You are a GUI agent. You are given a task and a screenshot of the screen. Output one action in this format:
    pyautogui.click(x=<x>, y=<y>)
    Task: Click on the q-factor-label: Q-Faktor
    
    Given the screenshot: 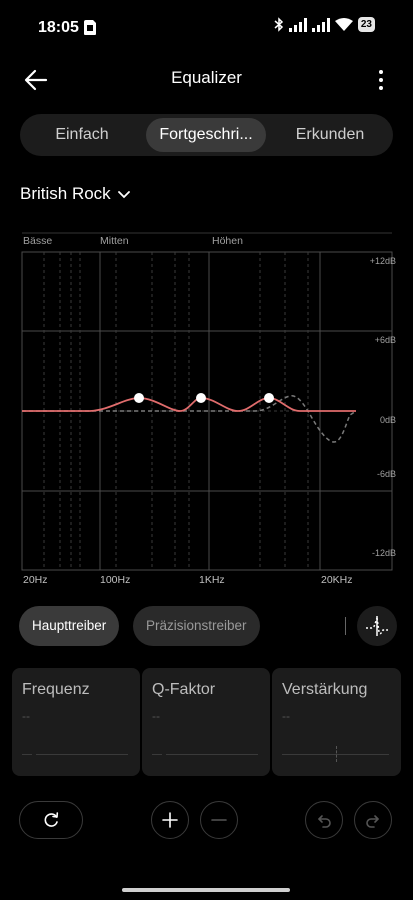 What is the action you would take?
    pyautogui.click(x=184, y=689)
    